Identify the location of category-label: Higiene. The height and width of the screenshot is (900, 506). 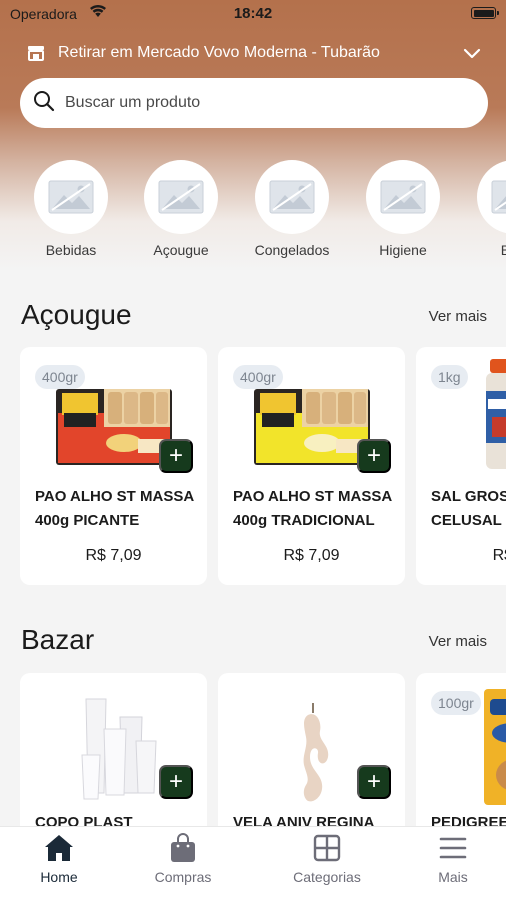
(403, 250).